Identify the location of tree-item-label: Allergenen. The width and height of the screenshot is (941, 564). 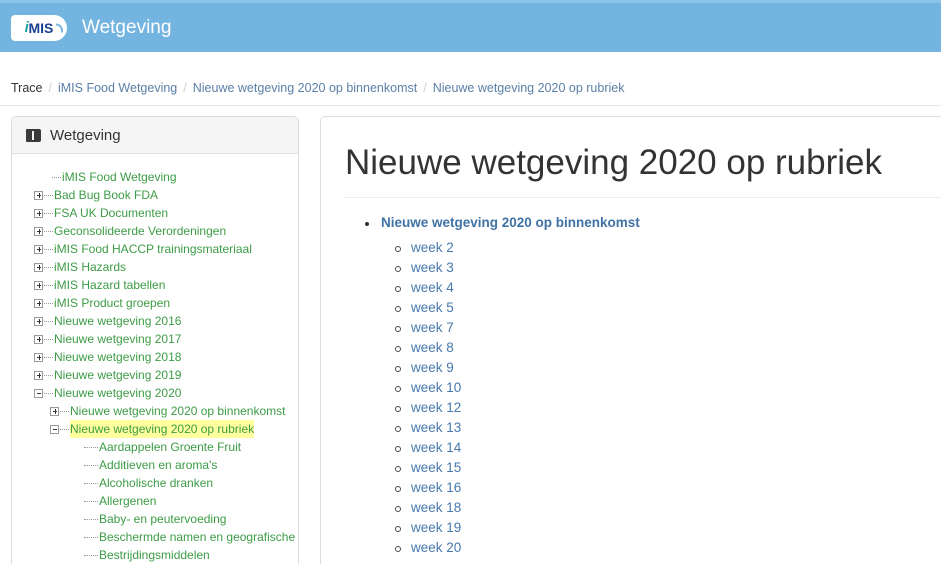
(127, 501).